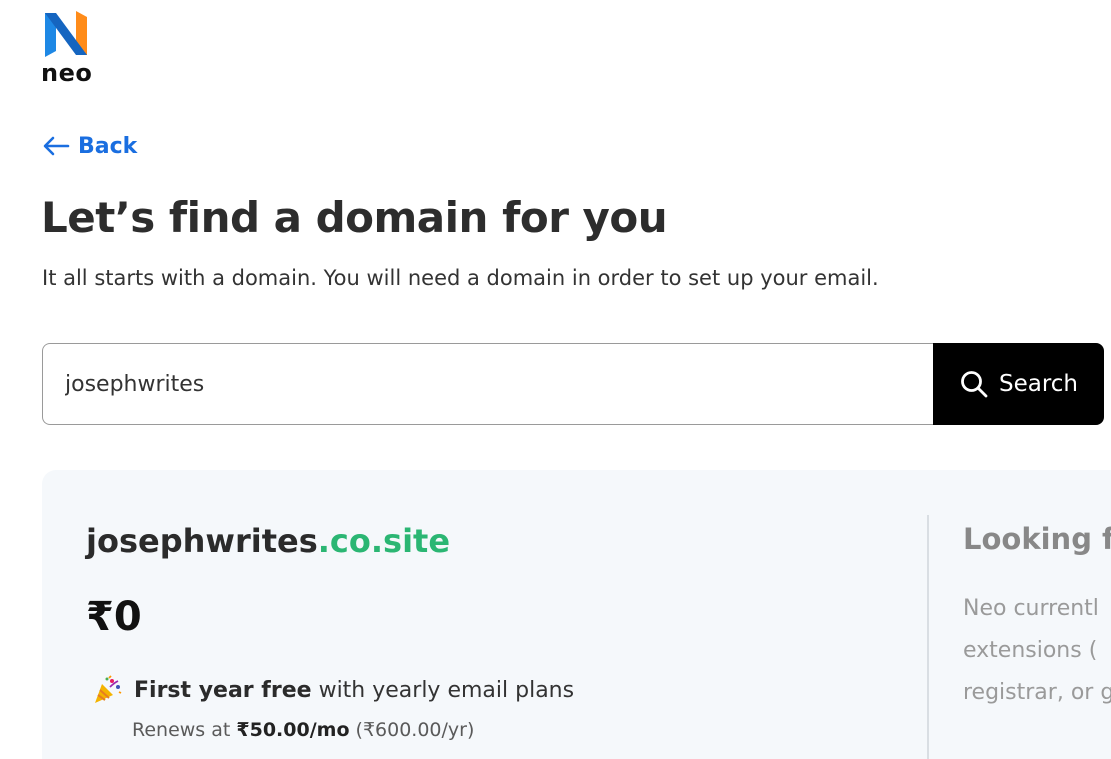  I want to click on page-title: Let’s find a domain for you, so click(354, 217).